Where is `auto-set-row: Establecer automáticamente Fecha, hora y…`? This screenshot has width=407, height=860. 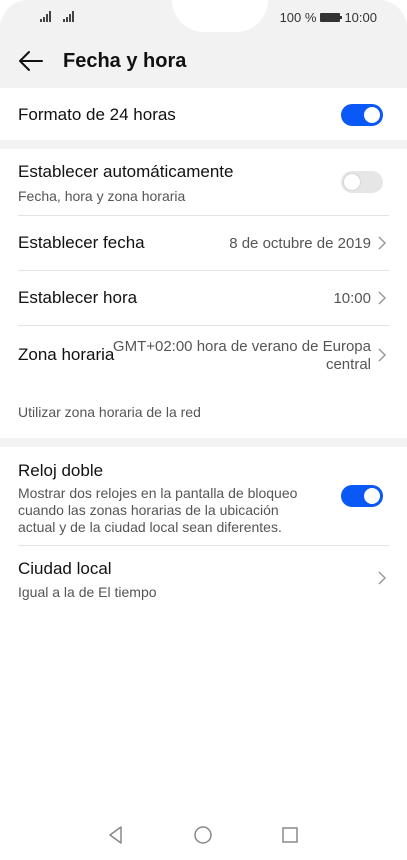 auto-set-row: Establecer automáticamente Fecha, hora y… is located at coordinates (203, 182).